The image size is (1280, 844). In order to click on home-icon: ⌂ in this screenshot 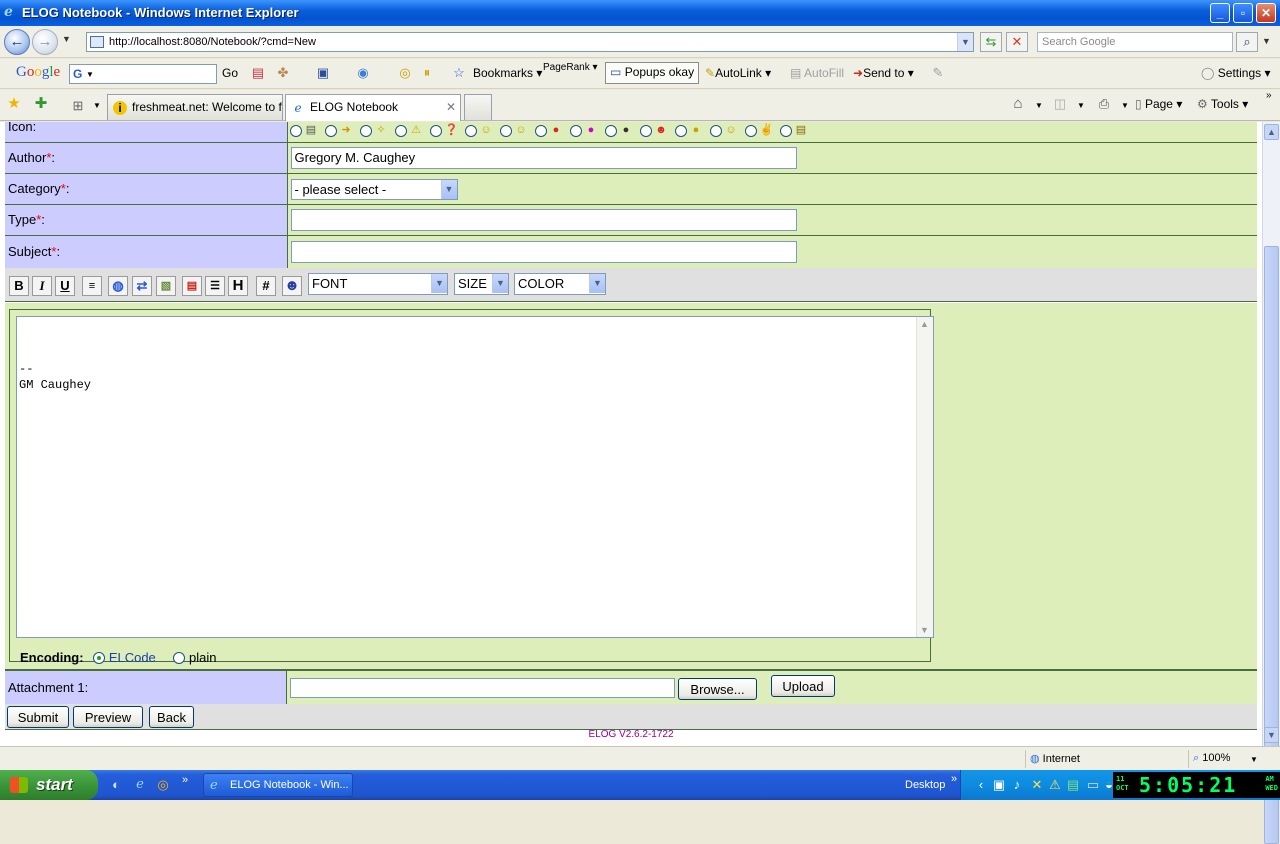, I will do `click(1018, 104)`.